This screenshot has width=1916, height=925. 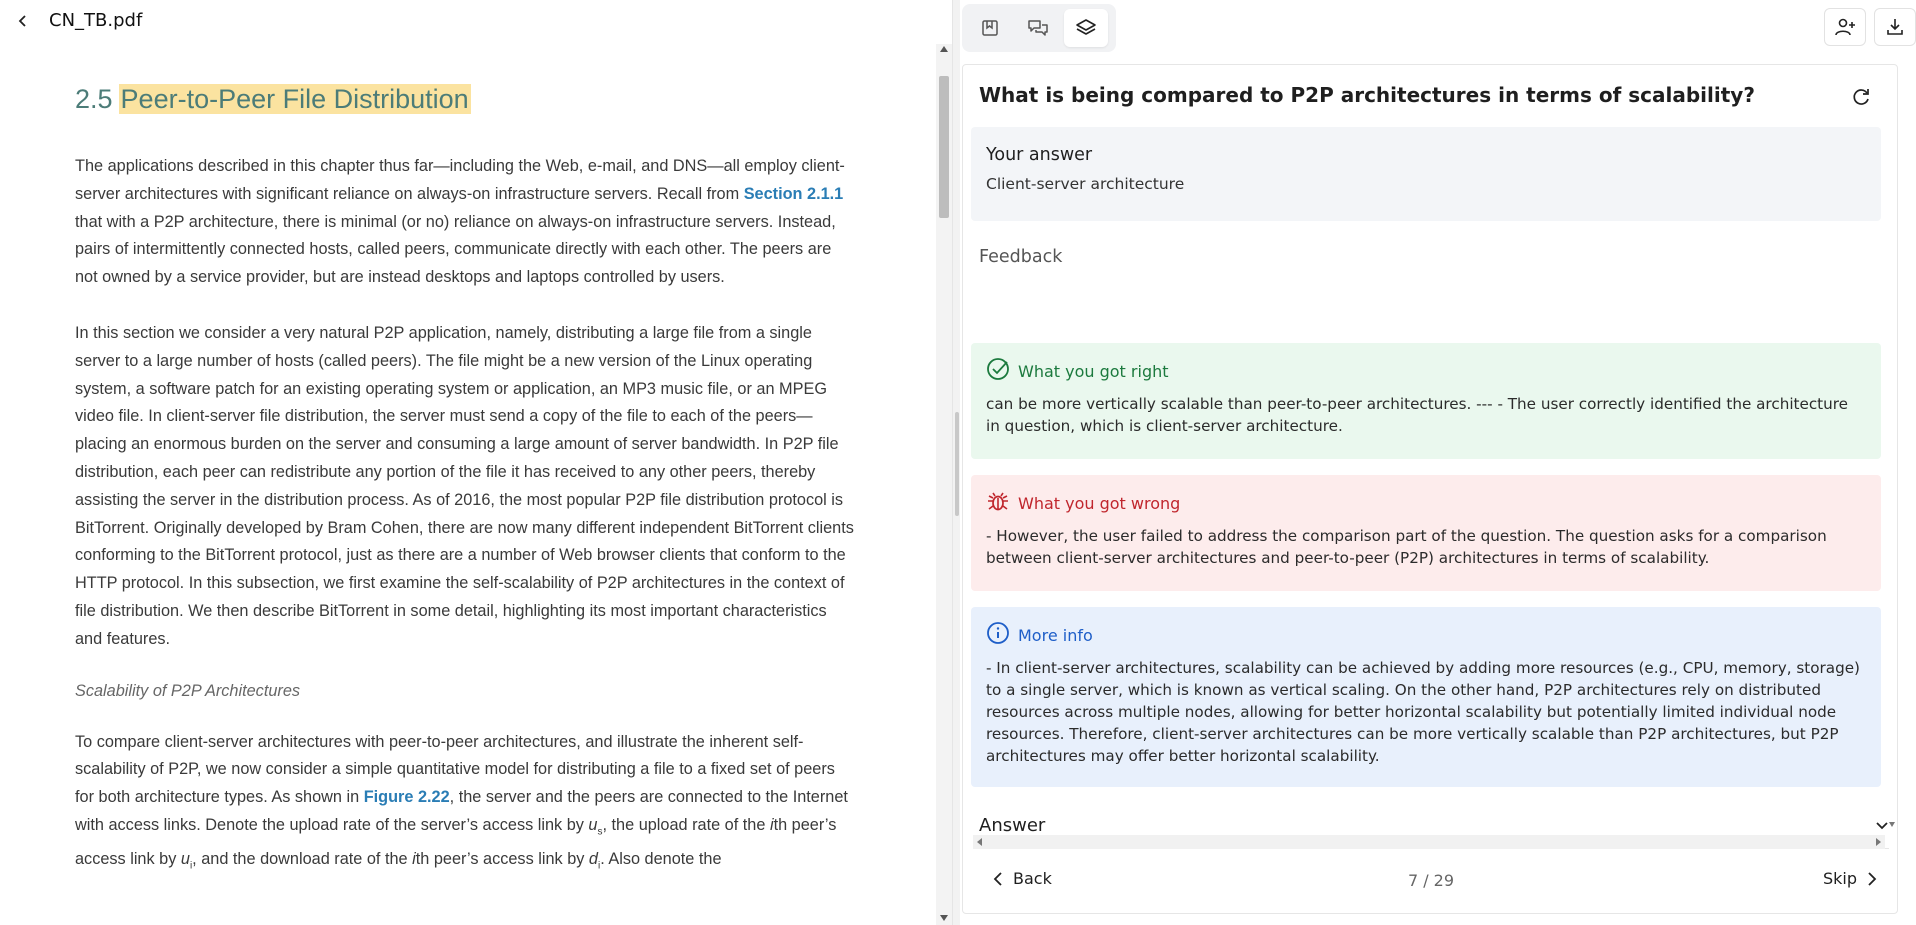 What do you see at coordinates (1099, 503) in the screenshot?
I see `got-wrong-heading: What you got wrong` at bounding box center [1099, 503].